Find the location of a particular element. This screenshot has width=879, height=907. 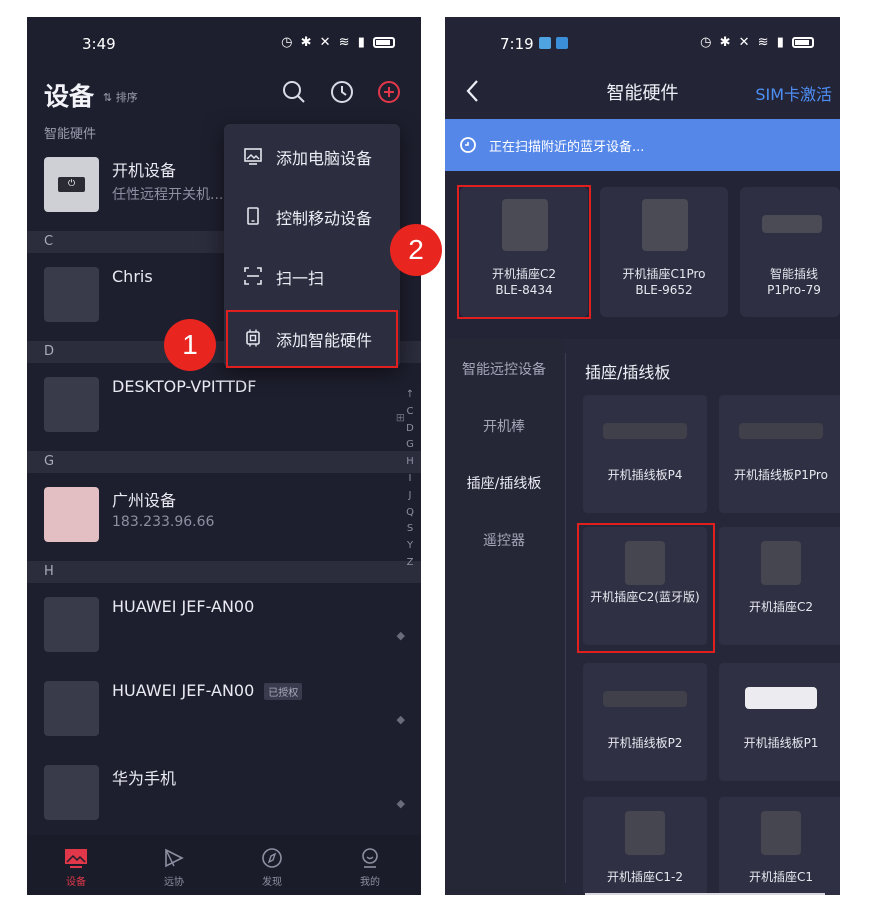

menu-item-control-mobile: 控制移动设备 is located at coordinates (312, 216).